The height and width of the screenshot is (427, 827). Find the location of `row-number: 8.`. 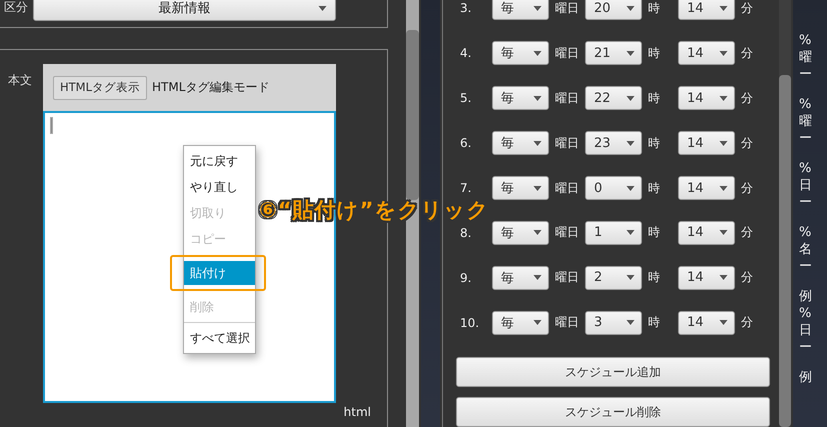

row-number: 8. is located at coordinates (466, 233).